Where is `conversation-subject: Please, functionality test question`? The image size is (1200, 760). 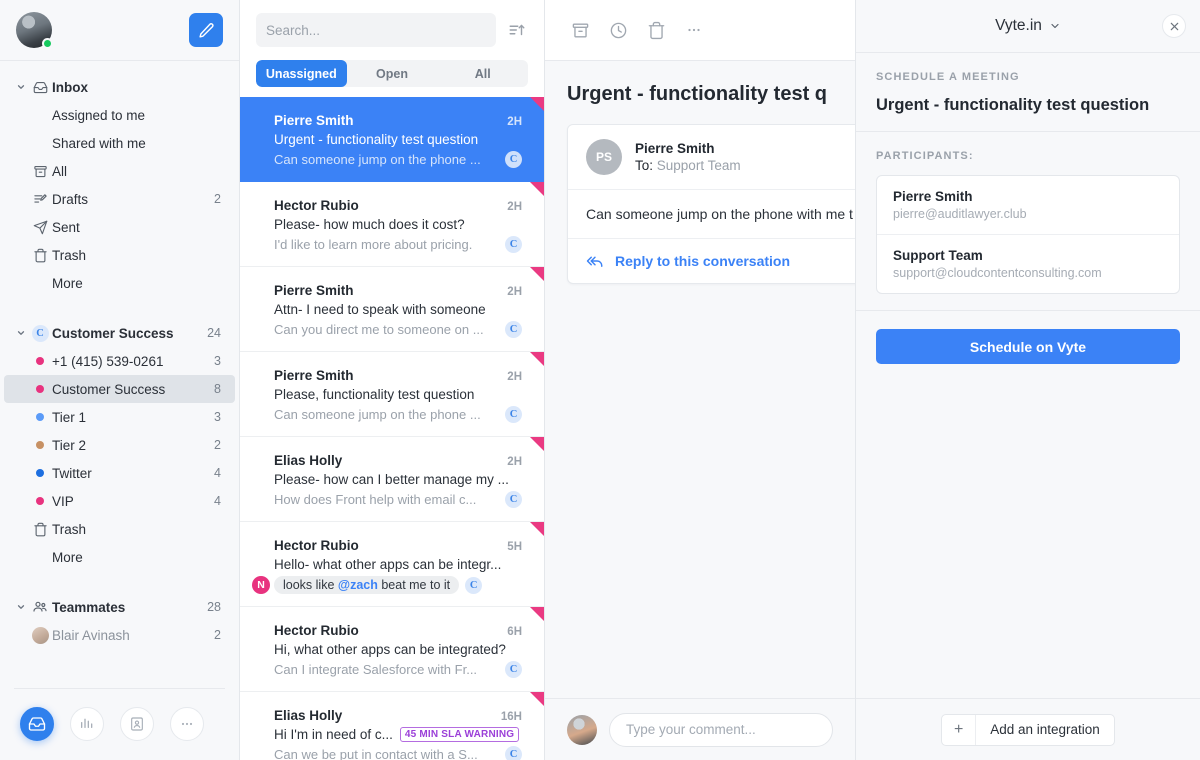
conversation-subject: Please, functionality test question is located at coordinates (374, 394).